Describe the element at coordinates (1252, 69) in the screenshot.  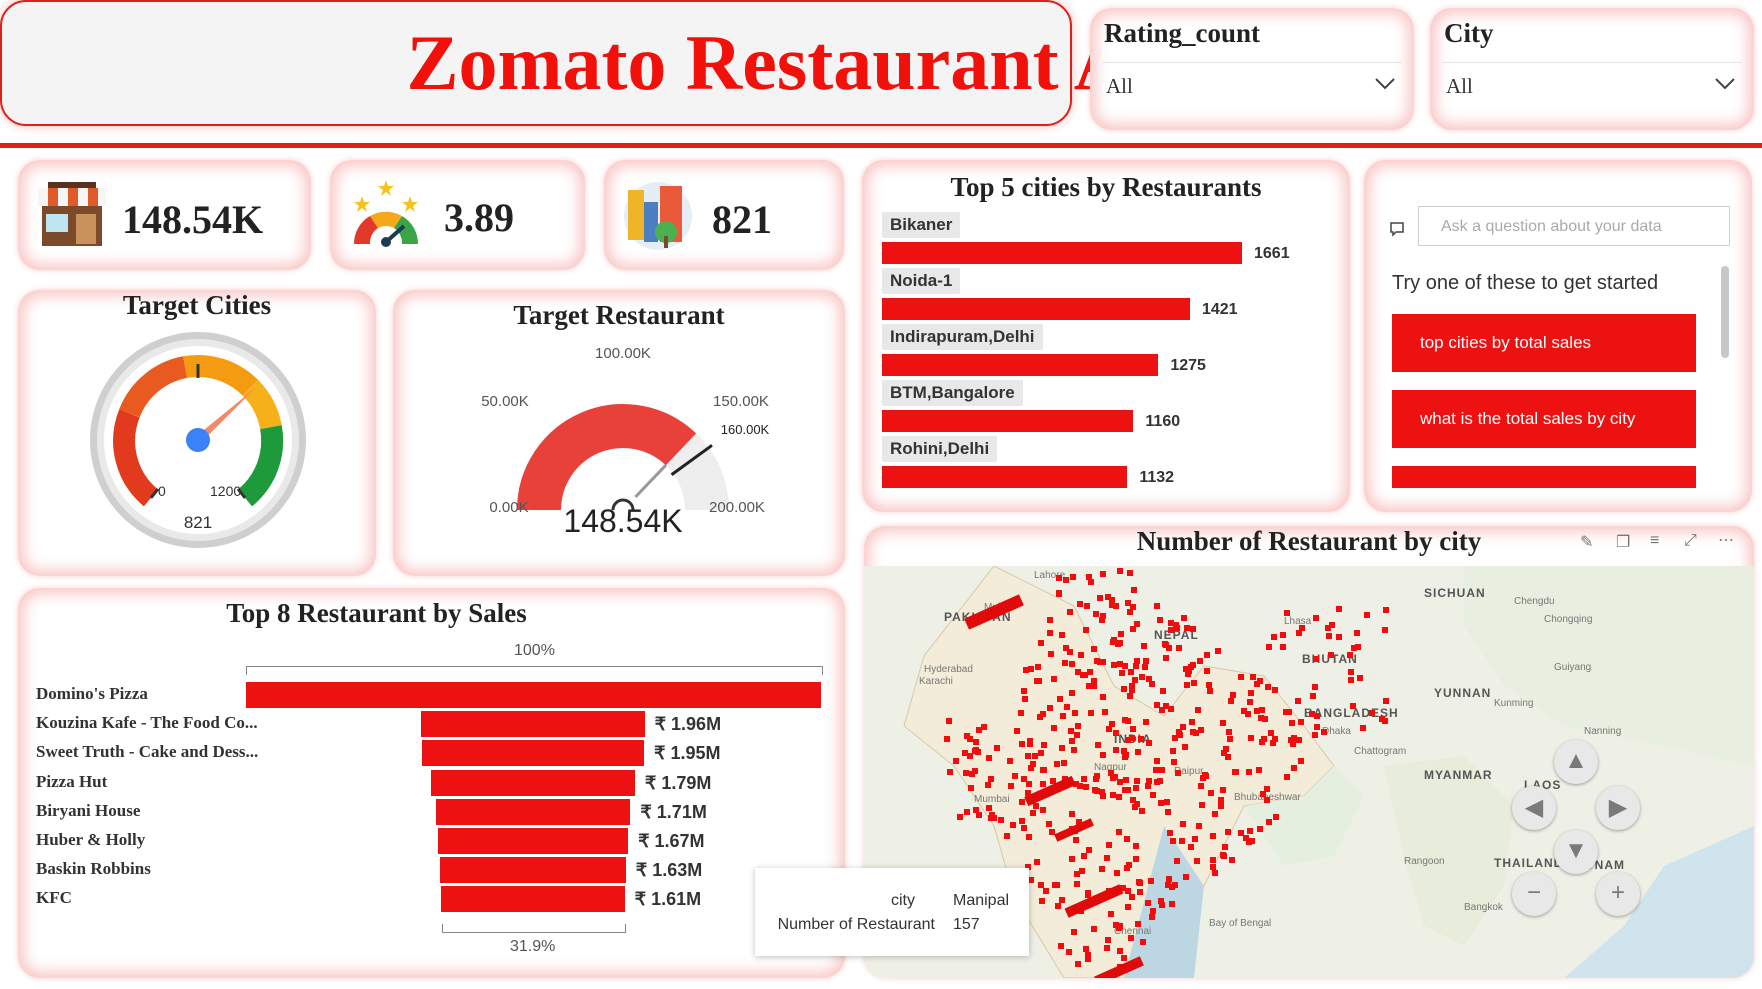
I see `rating-count-slicer: Rating_count All` at that location.